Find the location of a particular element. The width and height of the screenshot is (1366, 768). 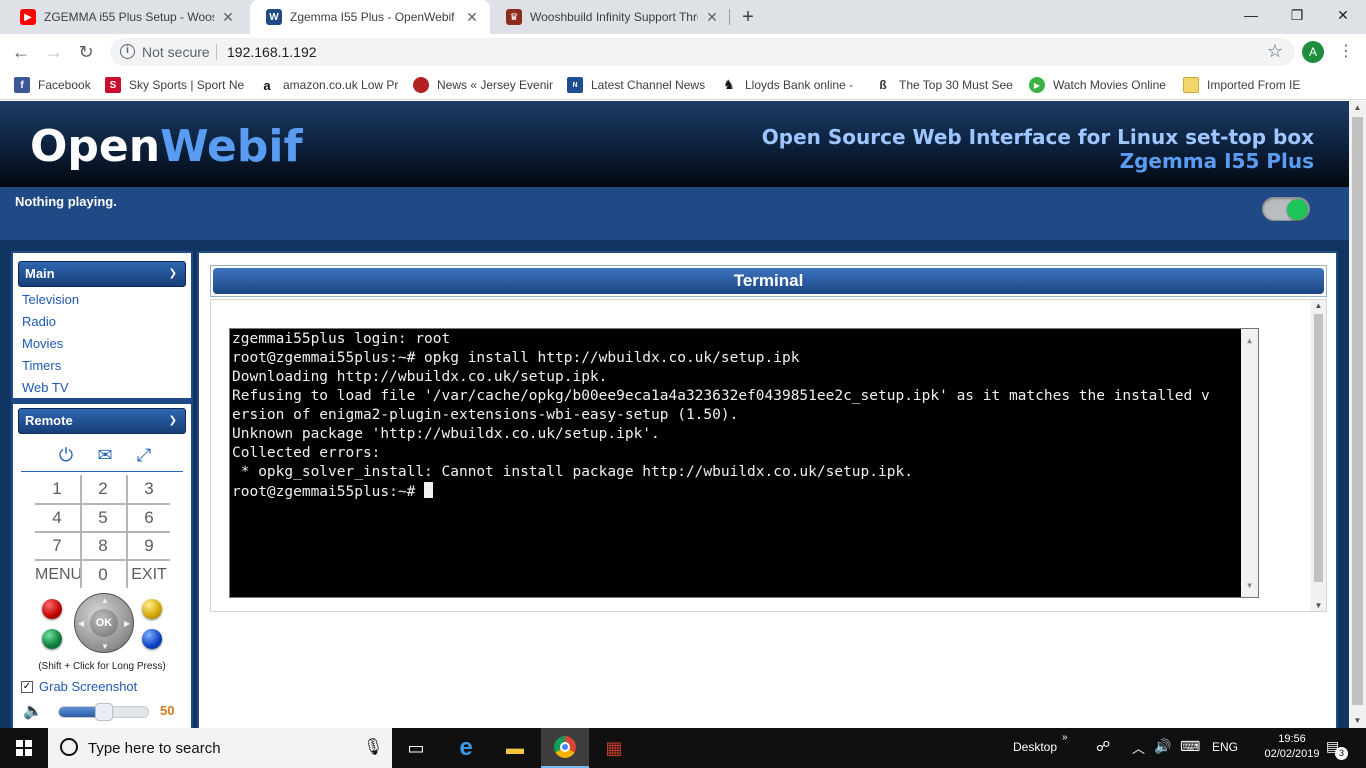

page-scroll-thumb is located at coordinates (1357, 411).